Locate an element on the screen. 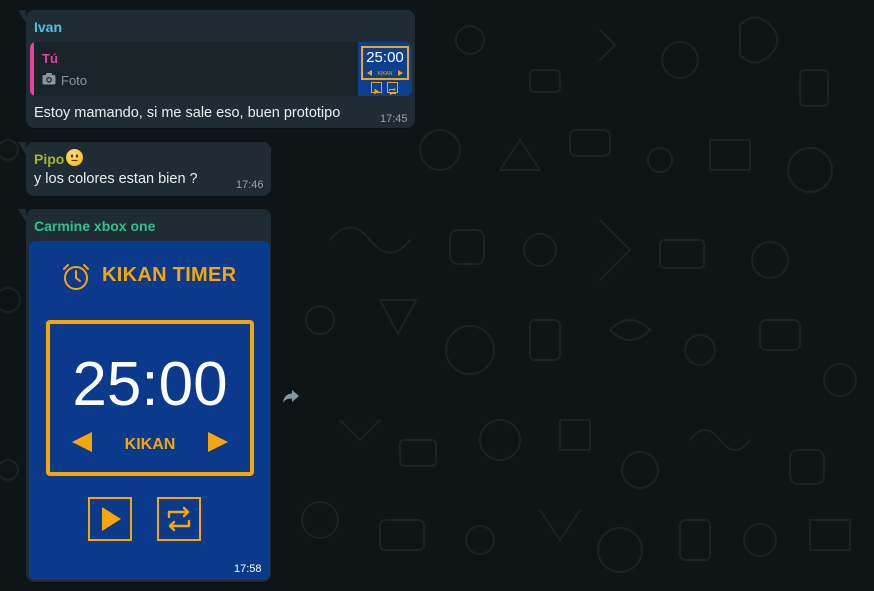 Image resolution: width=874 pixels, height=591 pixels. message-text: y los colores estan bien ? is located at coordinates (116, 179).